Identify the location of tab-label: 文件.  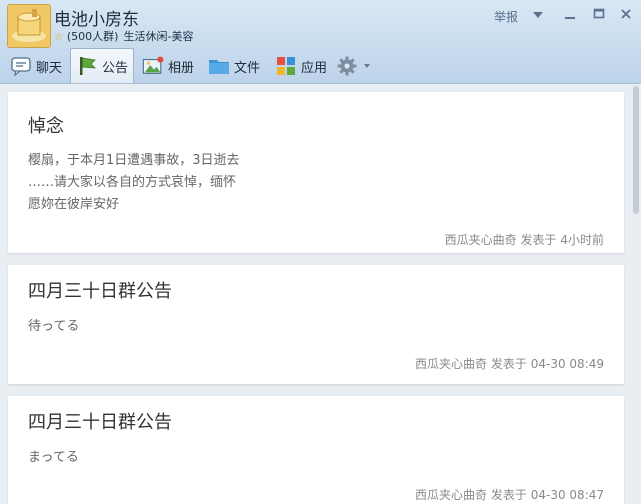
(247, 68).